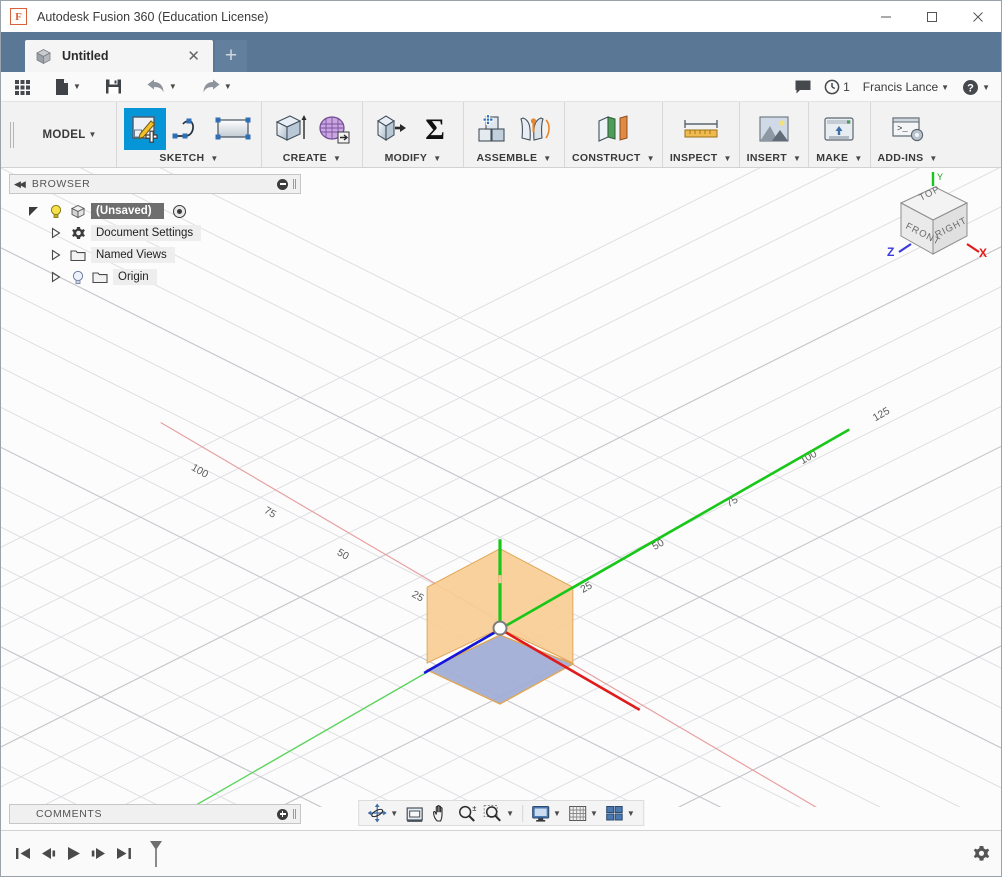  What do you see at coordinates (160, 277) in the screenshot?
I see `tree-item-origin: Origin` at bounding box center [160, 277].